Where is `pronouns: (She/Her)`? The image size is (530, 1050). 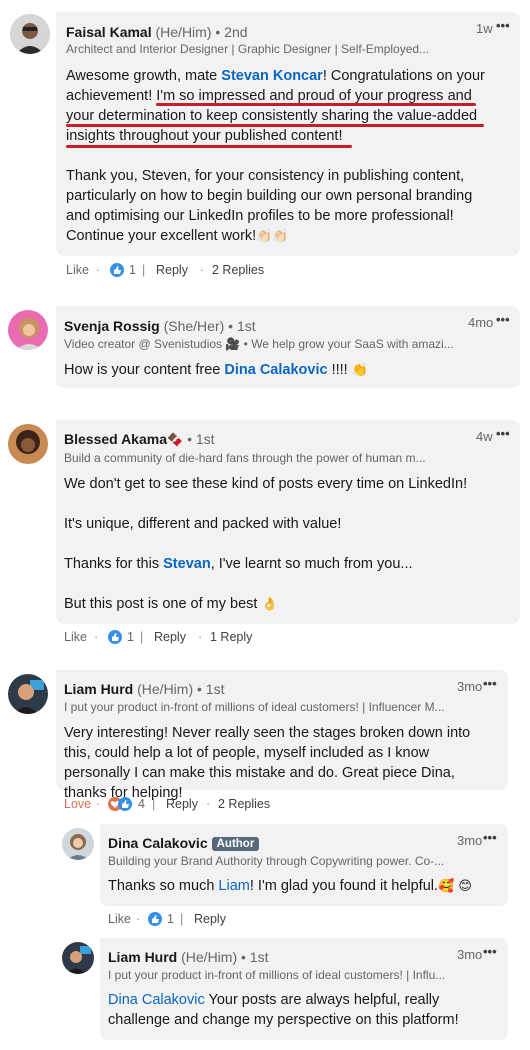
pronouns: (She/Her) is located at coordinates (194, 326).